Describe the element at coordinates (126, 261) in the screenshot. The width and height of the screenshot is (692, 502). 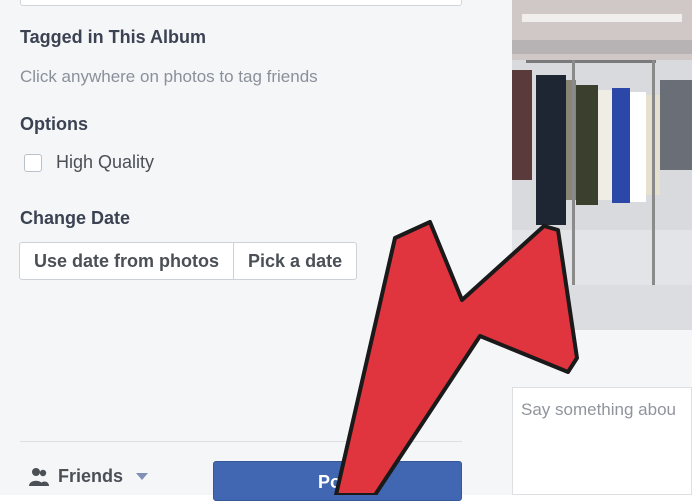
I see `use-date-from-photos-button: Use date from photos` at that location.